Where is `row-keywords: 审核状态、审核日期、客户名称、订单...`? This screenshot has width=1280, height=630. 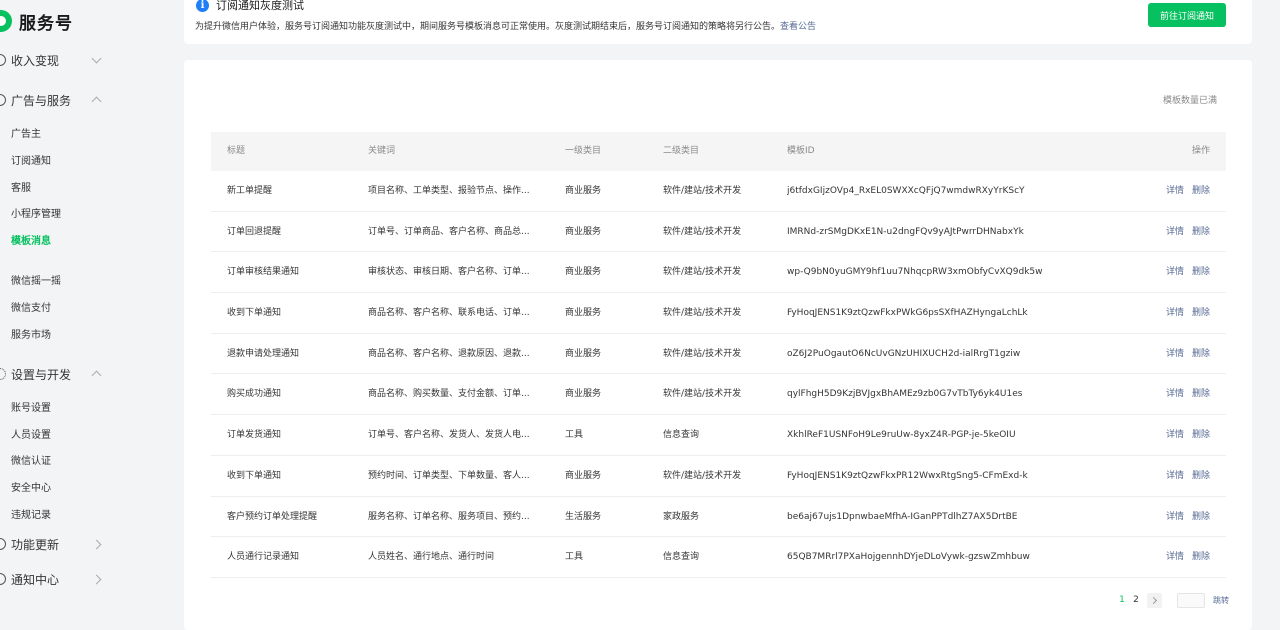 row-keywords: 审核状态、审核日期、客户名称、订单... is located at coordinates (449, 272).